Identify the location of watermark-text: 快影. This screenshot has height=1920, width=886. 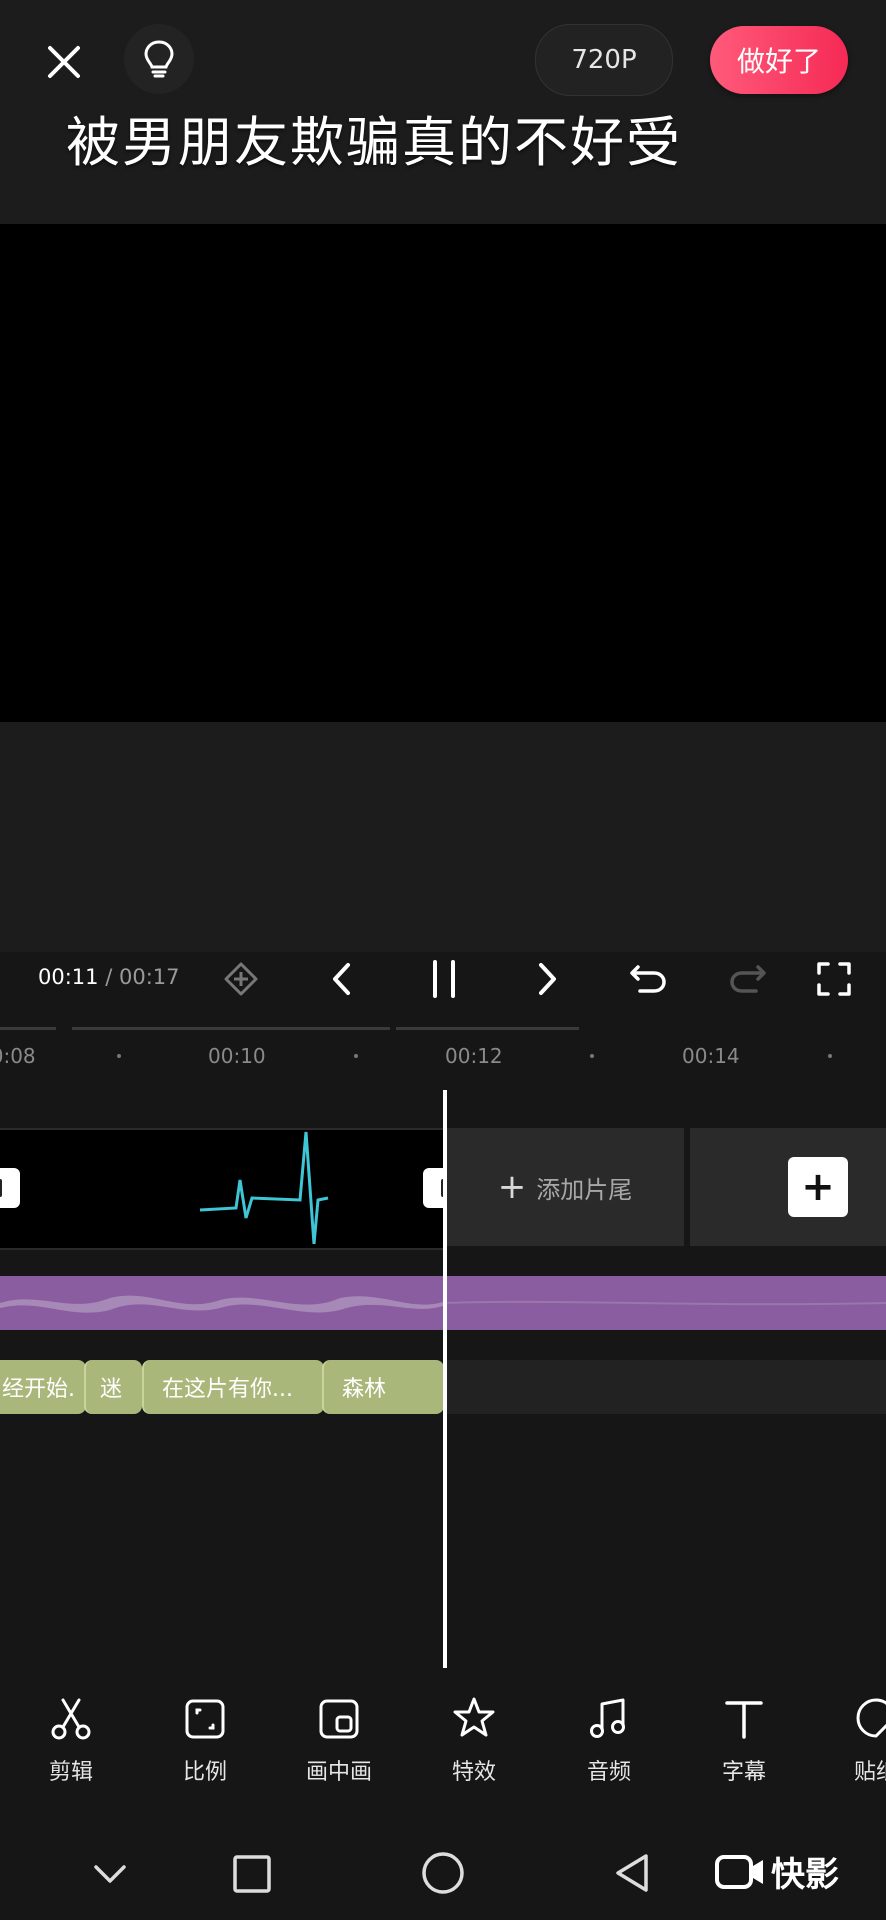
(805, 1875).